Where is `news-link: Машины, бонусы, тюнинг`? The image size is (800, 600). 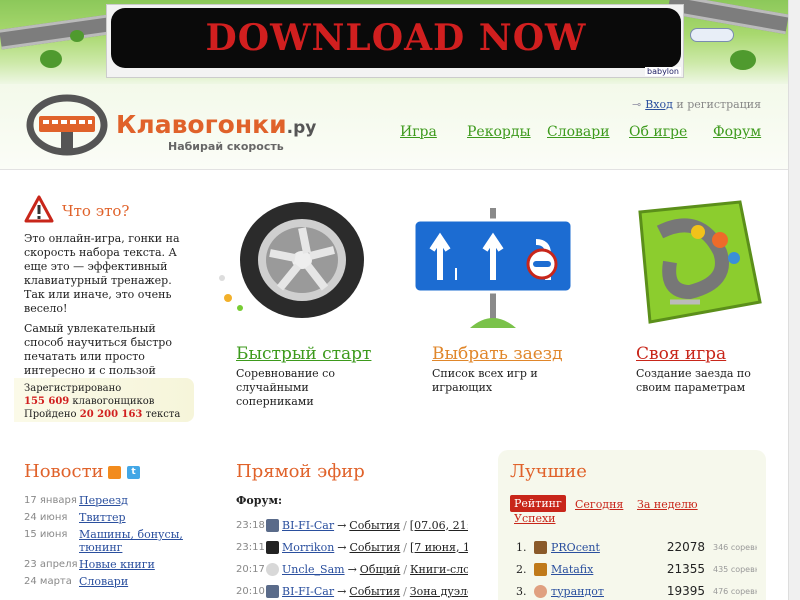 news-link: Машины, бонусы, тюнинг is located at coordinates (146, 541).